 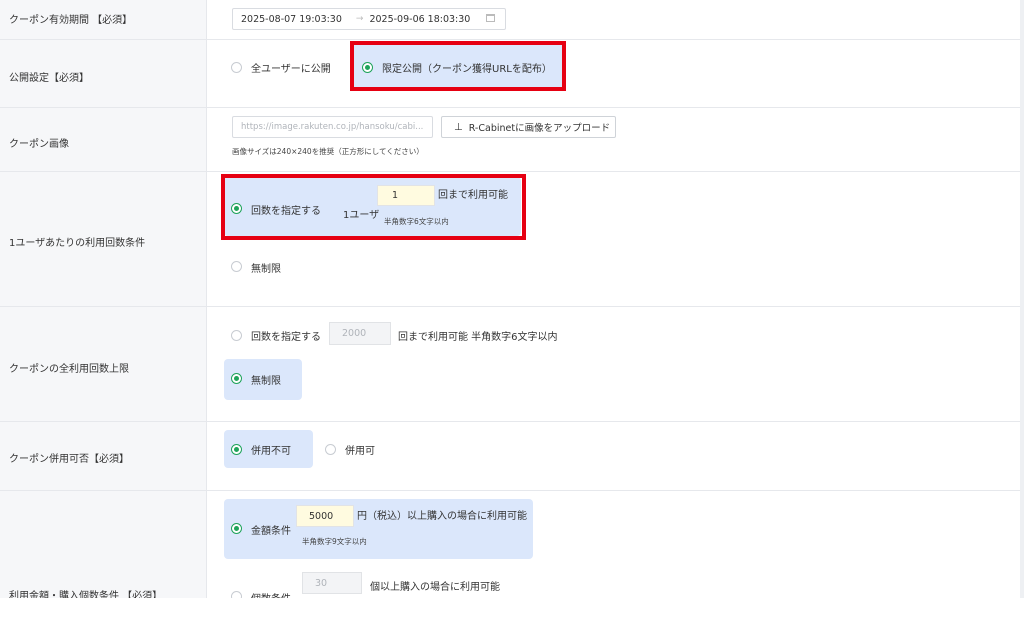 I want to click on image-label: クーポン画像, so click(x=39, y=144).